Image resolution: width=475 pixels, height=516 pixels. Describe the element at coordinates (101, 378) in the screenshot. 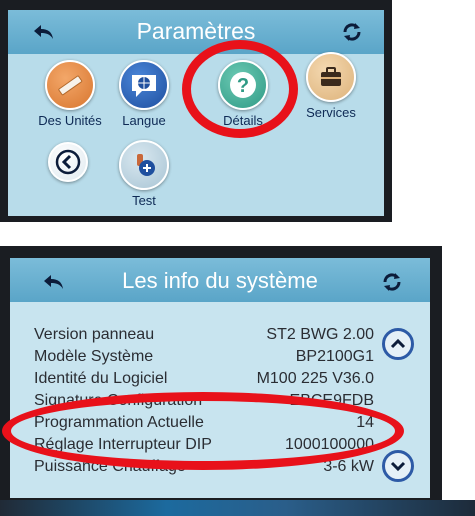

I see `info-label: Identité du Logiciel` at that location.